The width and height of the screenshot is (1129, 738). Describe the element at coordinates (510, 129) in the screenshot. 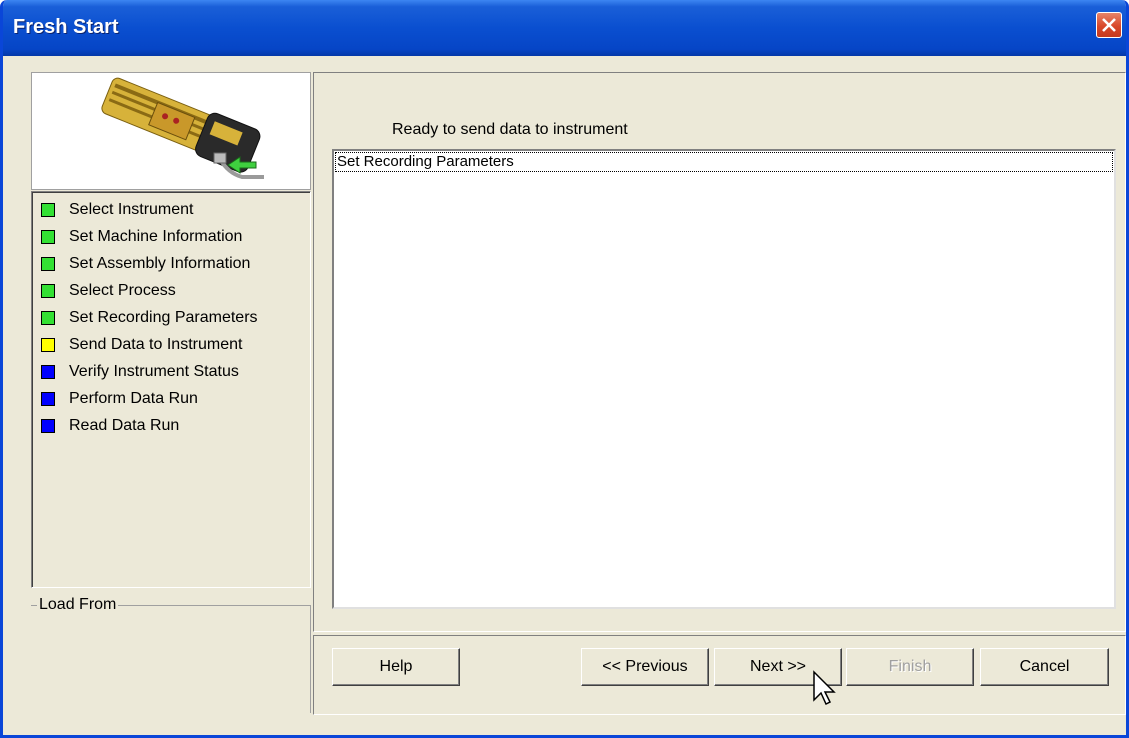

I see `ready-label: Ready to send data to instrument` at that location.